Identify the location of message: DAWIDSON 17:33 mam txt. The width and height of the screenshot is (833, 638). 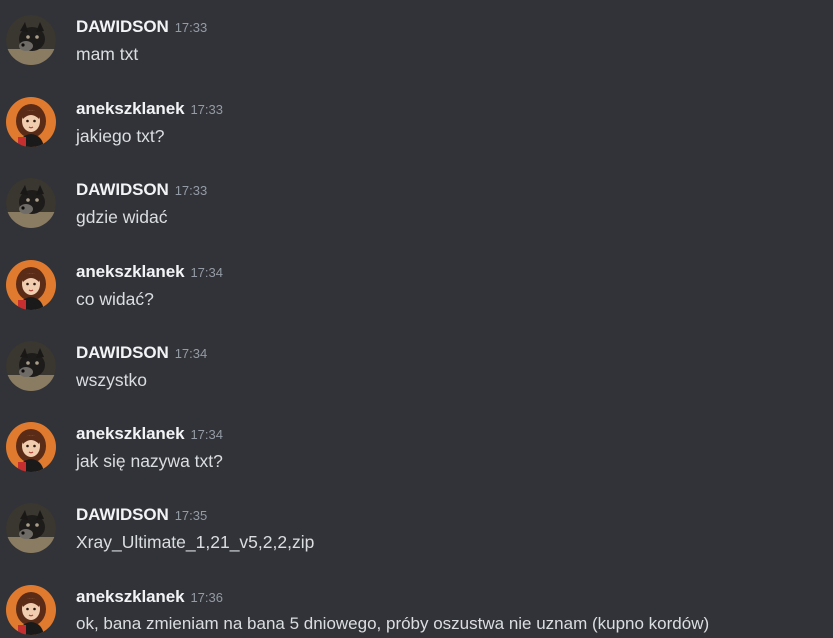
(416, 56).